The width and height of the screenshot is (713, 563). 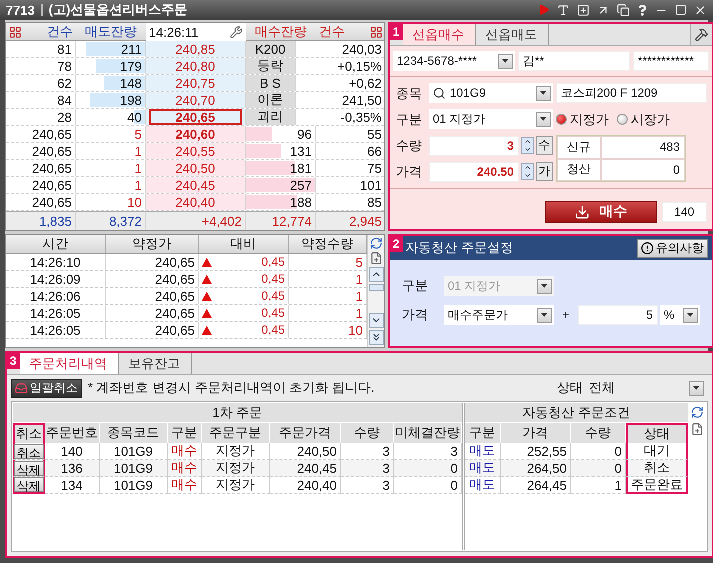 I want to click on maximize-icon, so click(x=681, y=10).